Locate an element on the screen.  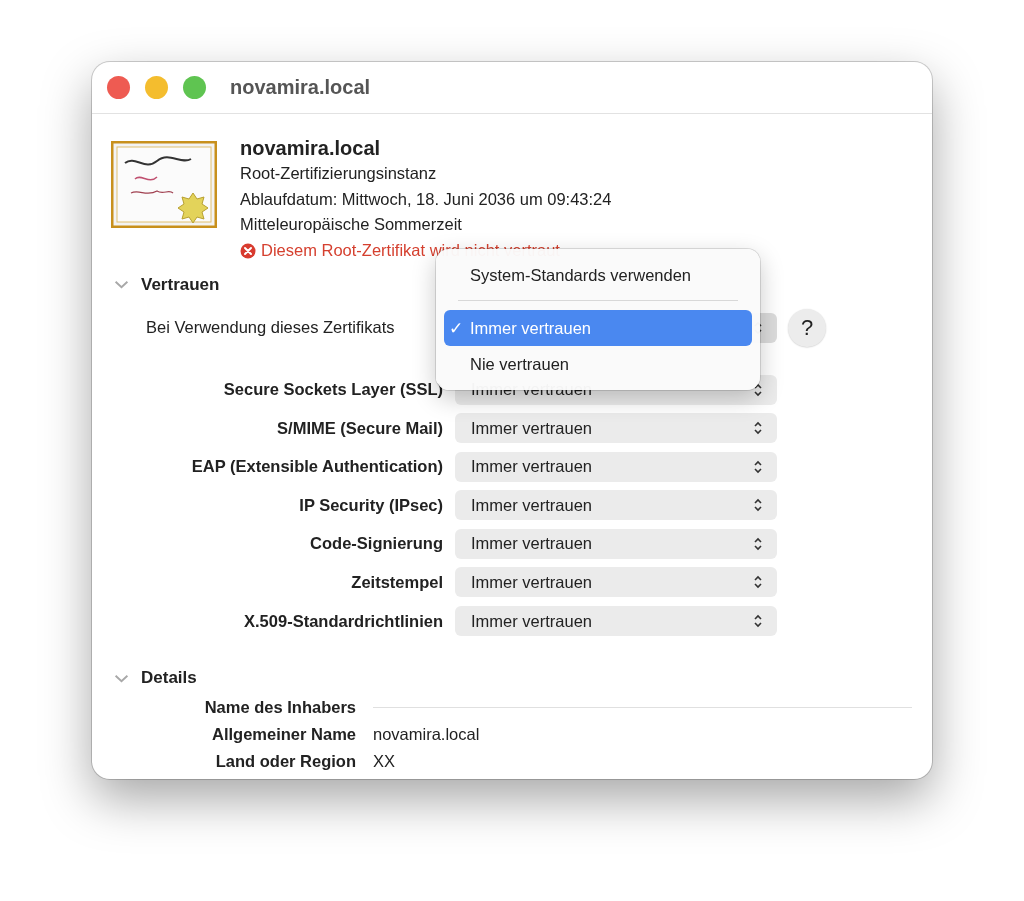
policy-label: Secure Sockets Layer (SSL) is located at coordinates (332, 389).